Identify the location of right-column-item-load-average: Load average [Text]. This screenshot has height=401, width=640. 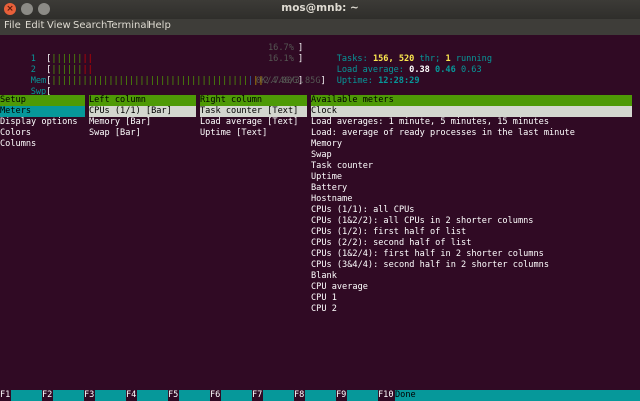
(249, 122).